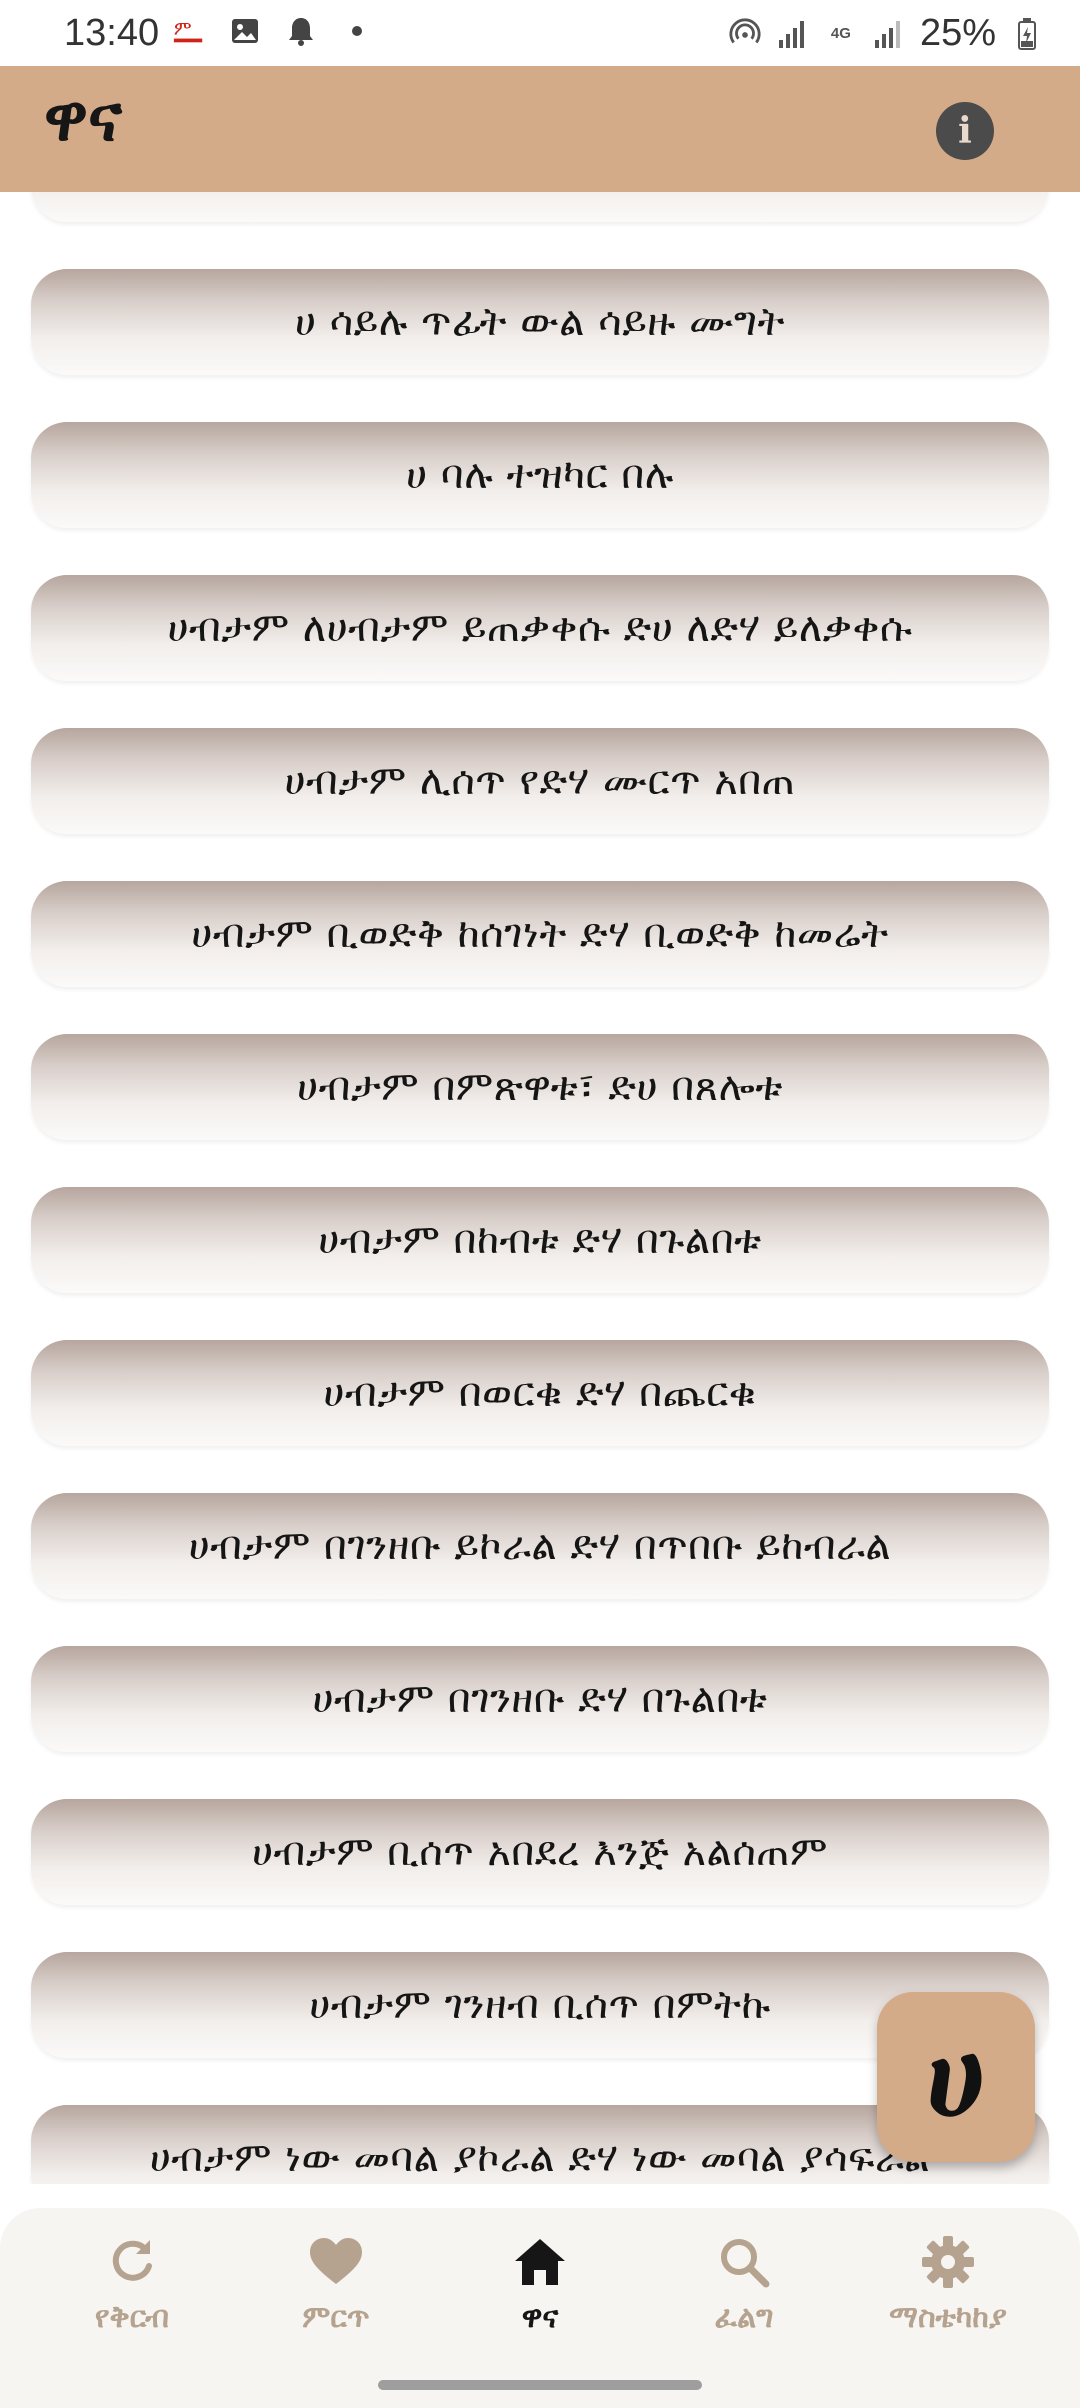 The width and height of the screenshot is (1080, 2408). Describe the element at coordinates (540, 2005) in the screenshot. I see `list-item-text: ሀብታም ገንዘብ ቢሰጥ በምትኩ` at that location.